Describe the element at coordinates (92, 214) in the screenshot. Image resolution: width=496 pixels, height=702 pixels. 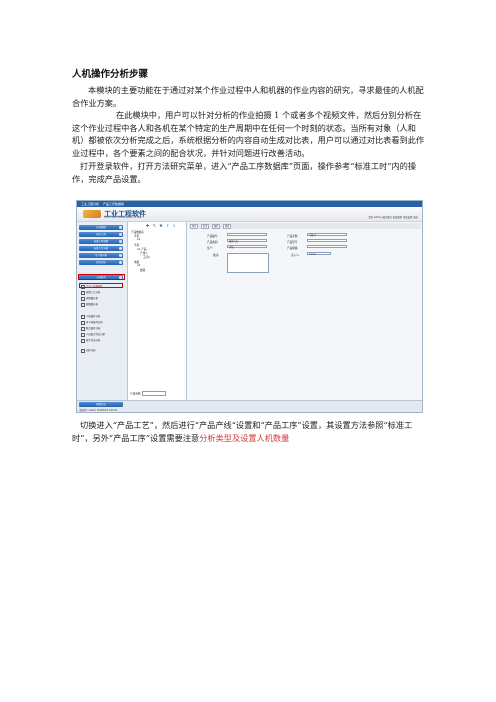
I see `logo-icon` at that location.